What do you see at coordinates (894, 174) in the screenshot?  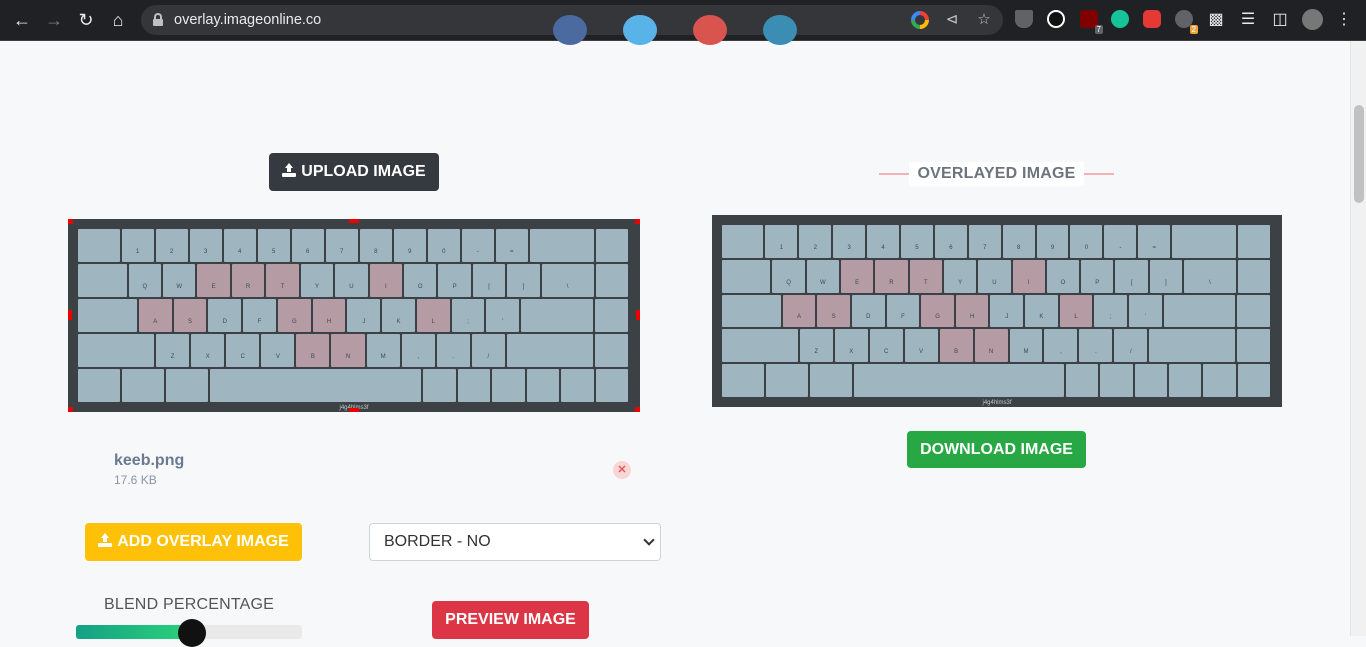 I see `heading-rule-left` at bounding box center [894, 174].